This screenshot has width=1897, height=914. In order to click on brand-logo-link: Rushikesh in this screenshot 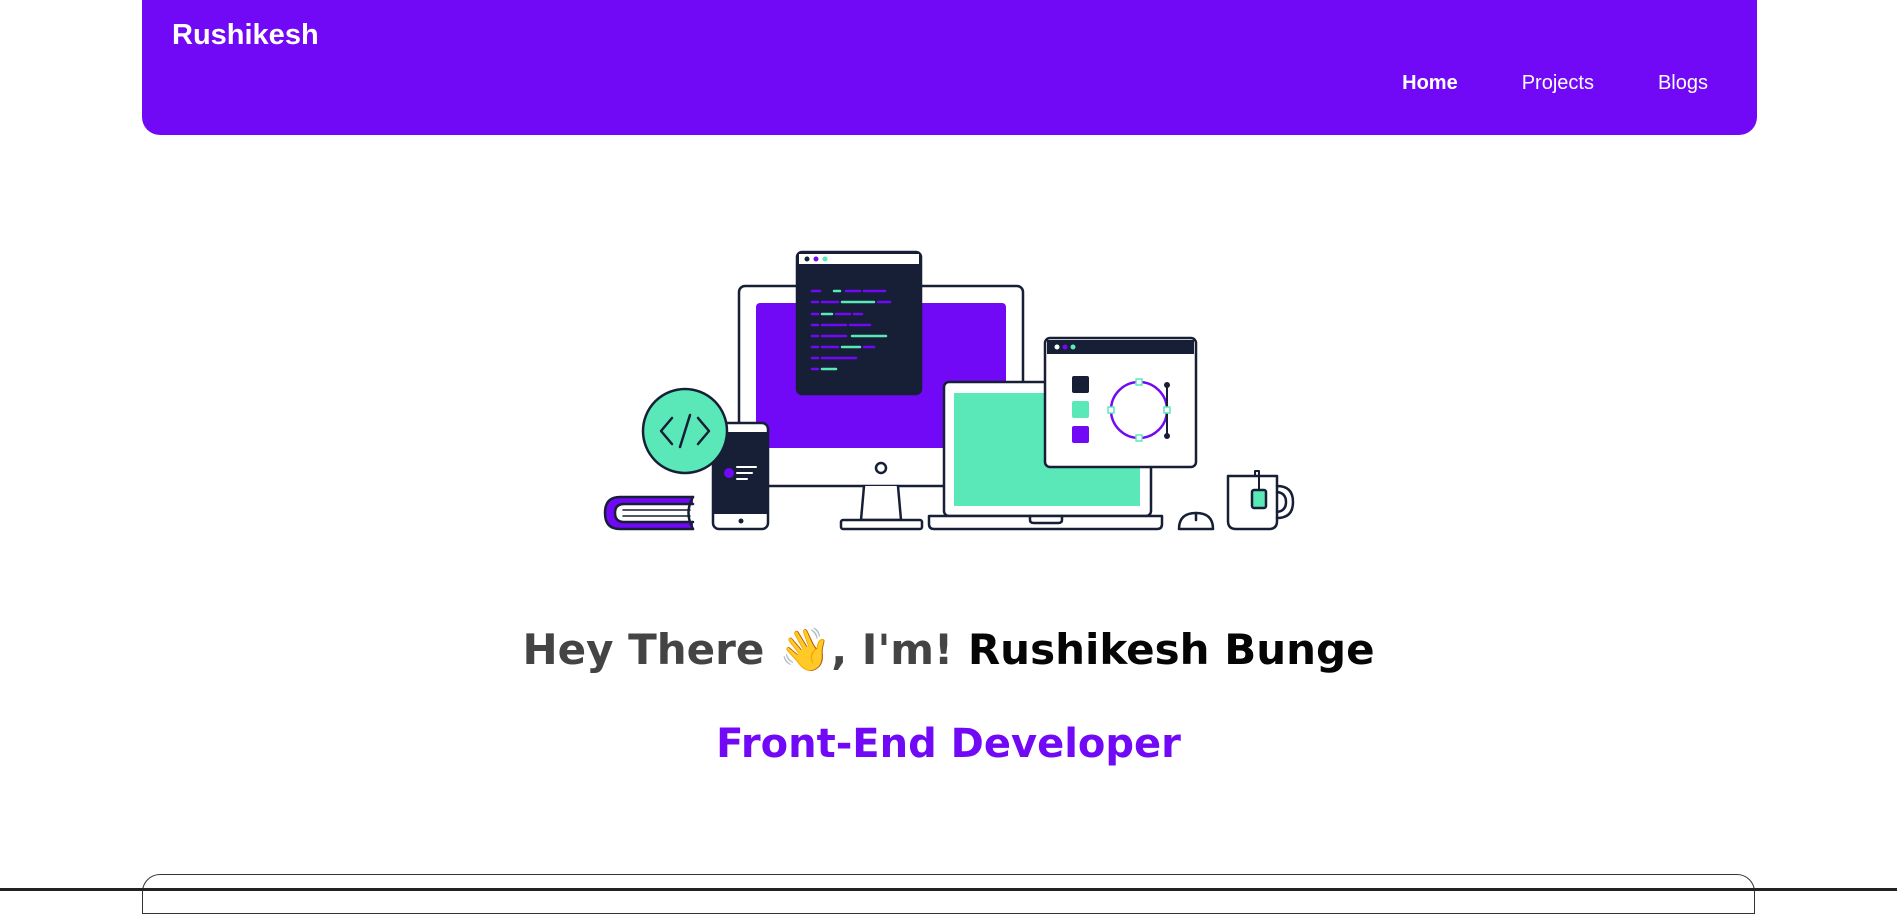, I will do `click(245, 35)`.